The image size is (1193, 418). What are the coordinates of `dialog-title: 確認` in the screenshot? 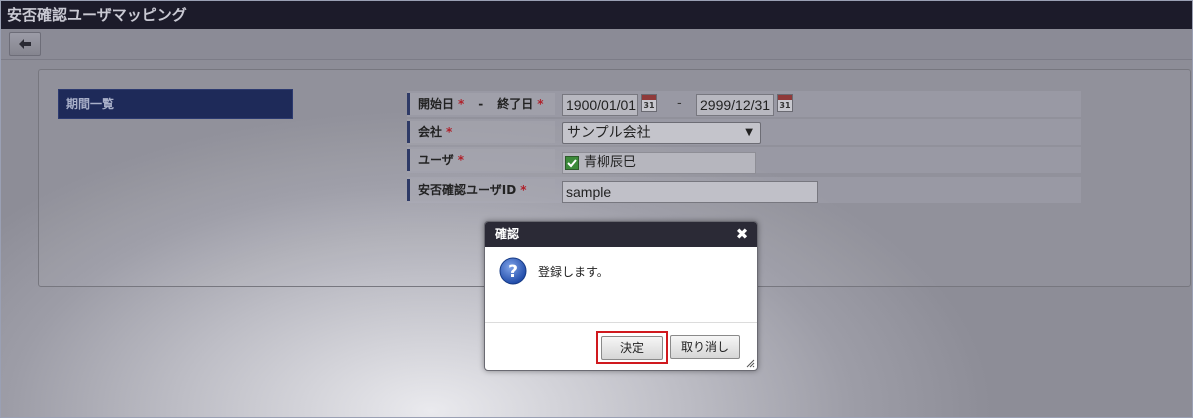 It's located at (621, 234).